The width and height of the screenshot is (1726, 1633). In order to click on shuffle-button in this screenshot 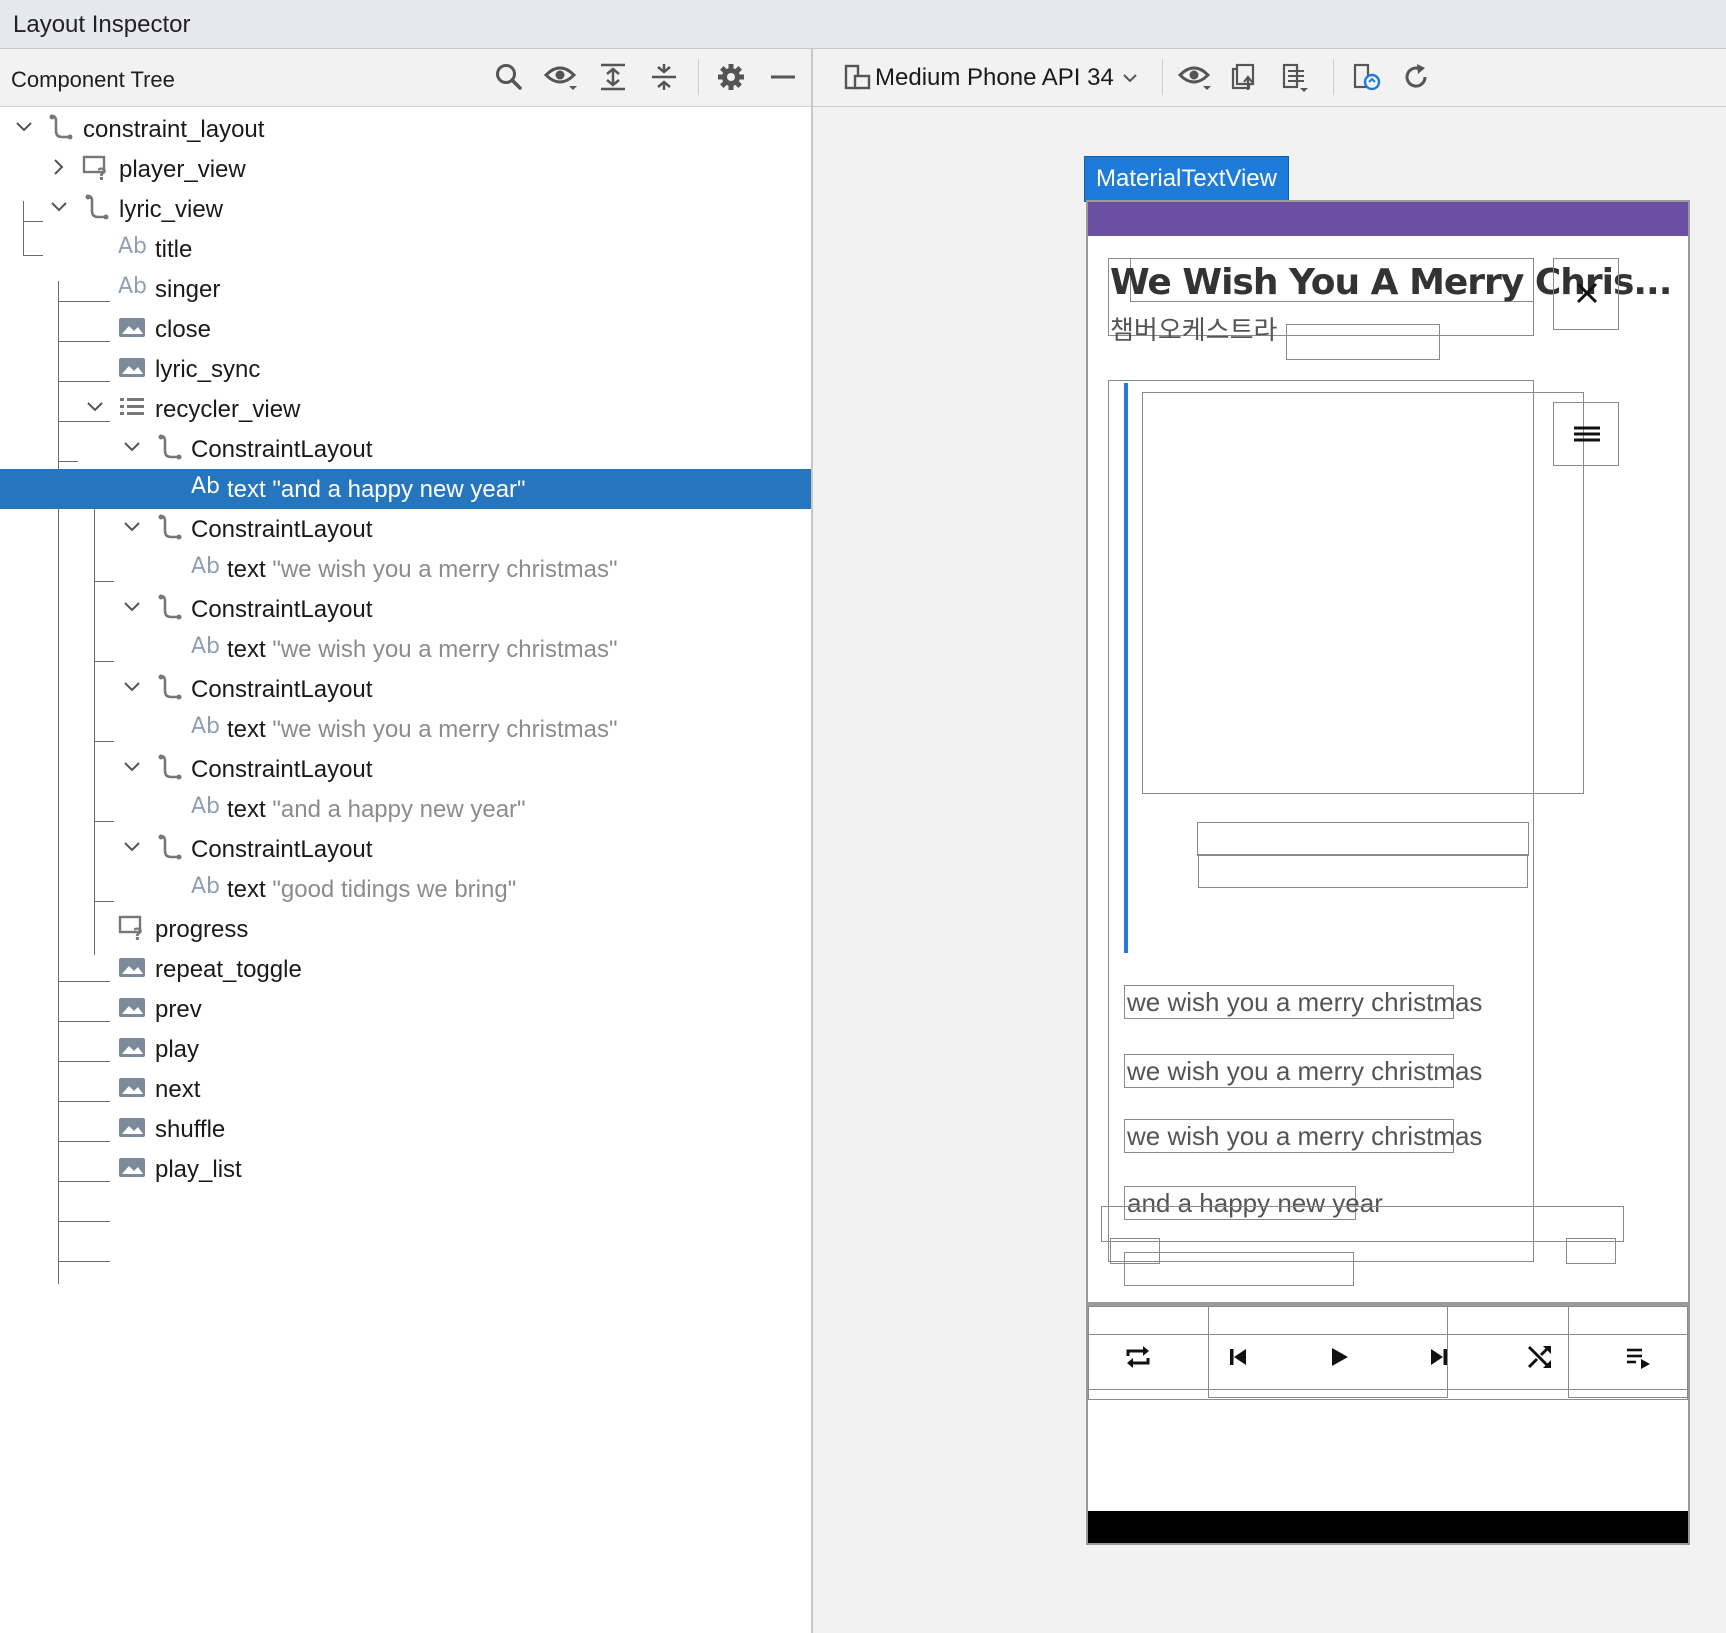, I will do `click(1540, 1357)`.